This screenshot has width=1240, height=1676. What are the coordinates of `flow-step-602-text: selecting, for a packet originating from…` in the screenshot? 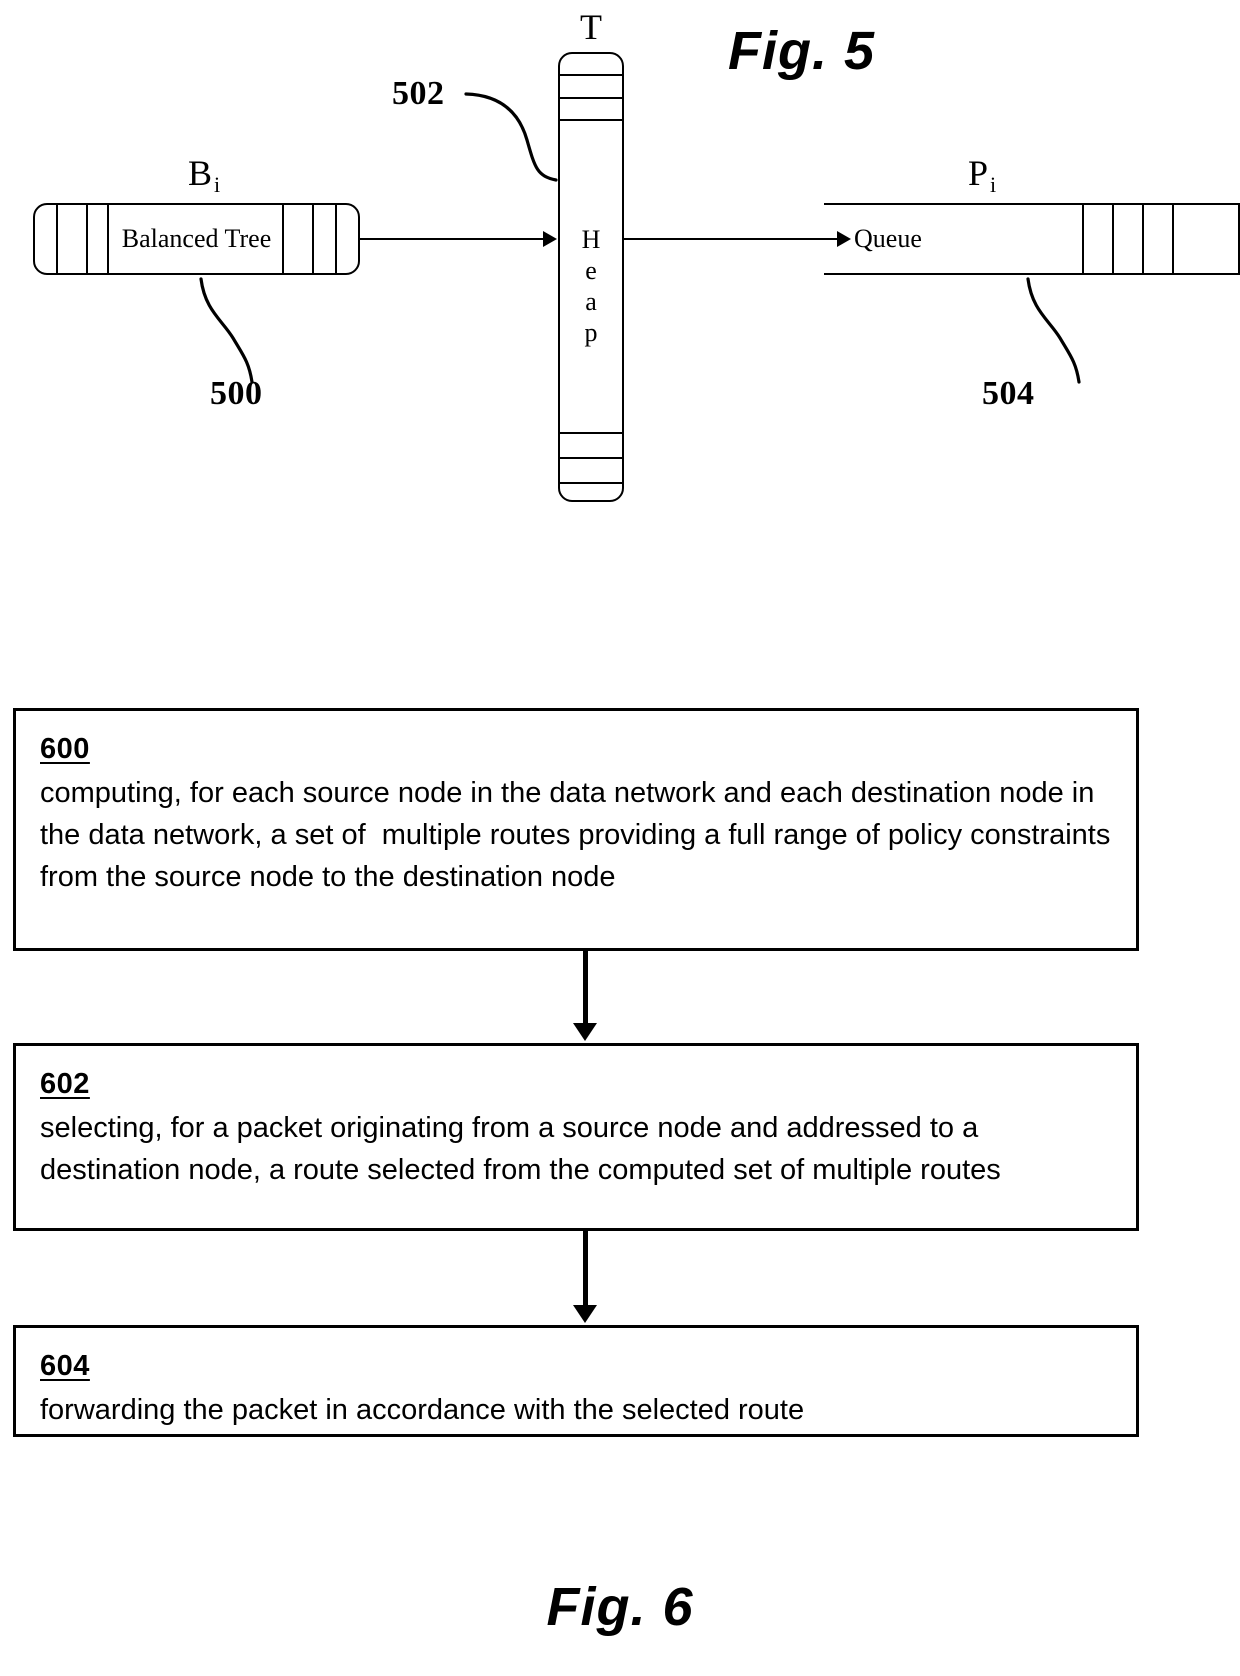 It's located at (520, 1149).